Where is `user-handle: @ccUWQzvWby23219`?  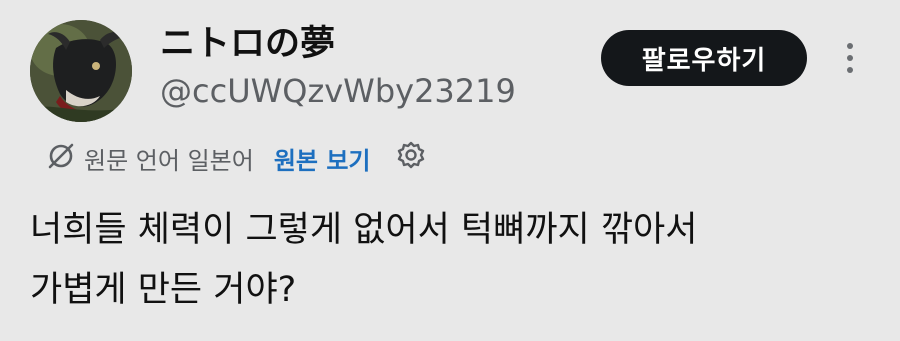 user-handle: @ccUWQzvWby23219 is located at coordinates (338, 91).